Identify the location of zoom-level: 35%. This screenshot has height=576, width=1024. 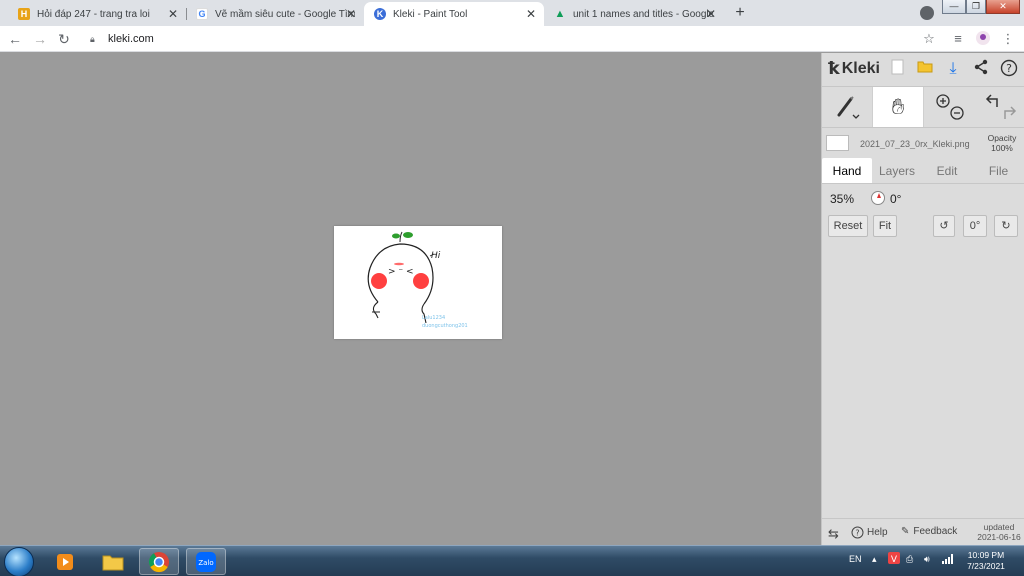
(842, 199).